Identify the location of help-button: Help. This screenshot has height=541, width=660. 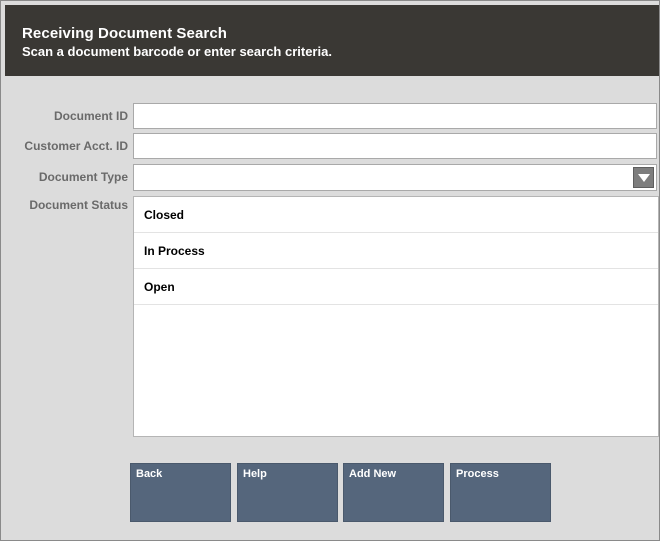
(287, 492).